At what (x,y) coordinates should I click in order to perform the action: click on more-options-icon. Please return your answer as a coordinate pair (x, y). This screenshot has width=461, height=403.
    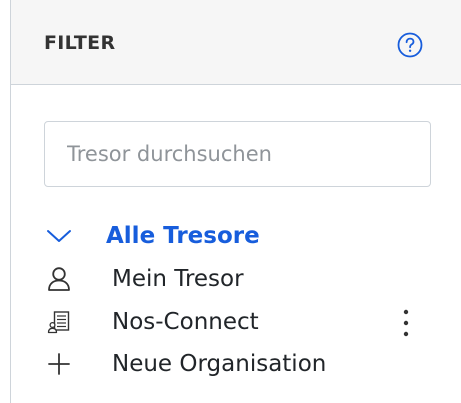
    Looking at the image, I should click on (406, 323).